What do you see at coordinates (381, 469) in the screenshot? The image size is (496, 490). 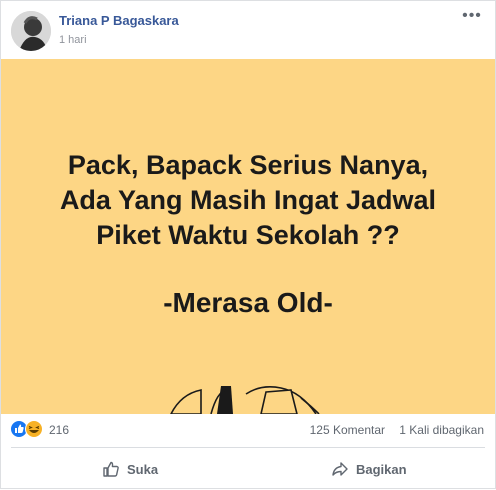 I see `share-label: Bagikan` at bounding box center [381, 469].